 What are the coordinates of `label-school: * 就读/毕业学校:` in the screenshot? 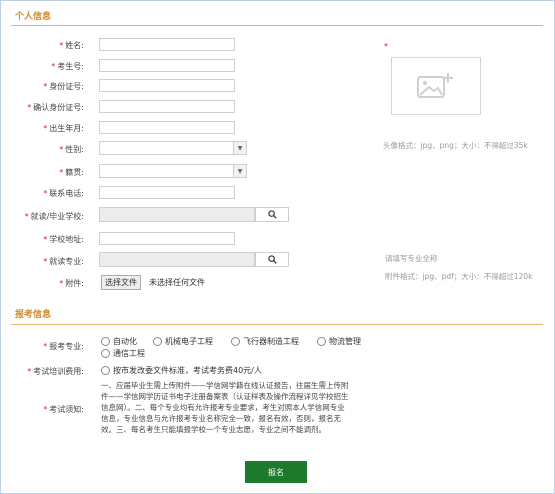 It's located at (54, 216).